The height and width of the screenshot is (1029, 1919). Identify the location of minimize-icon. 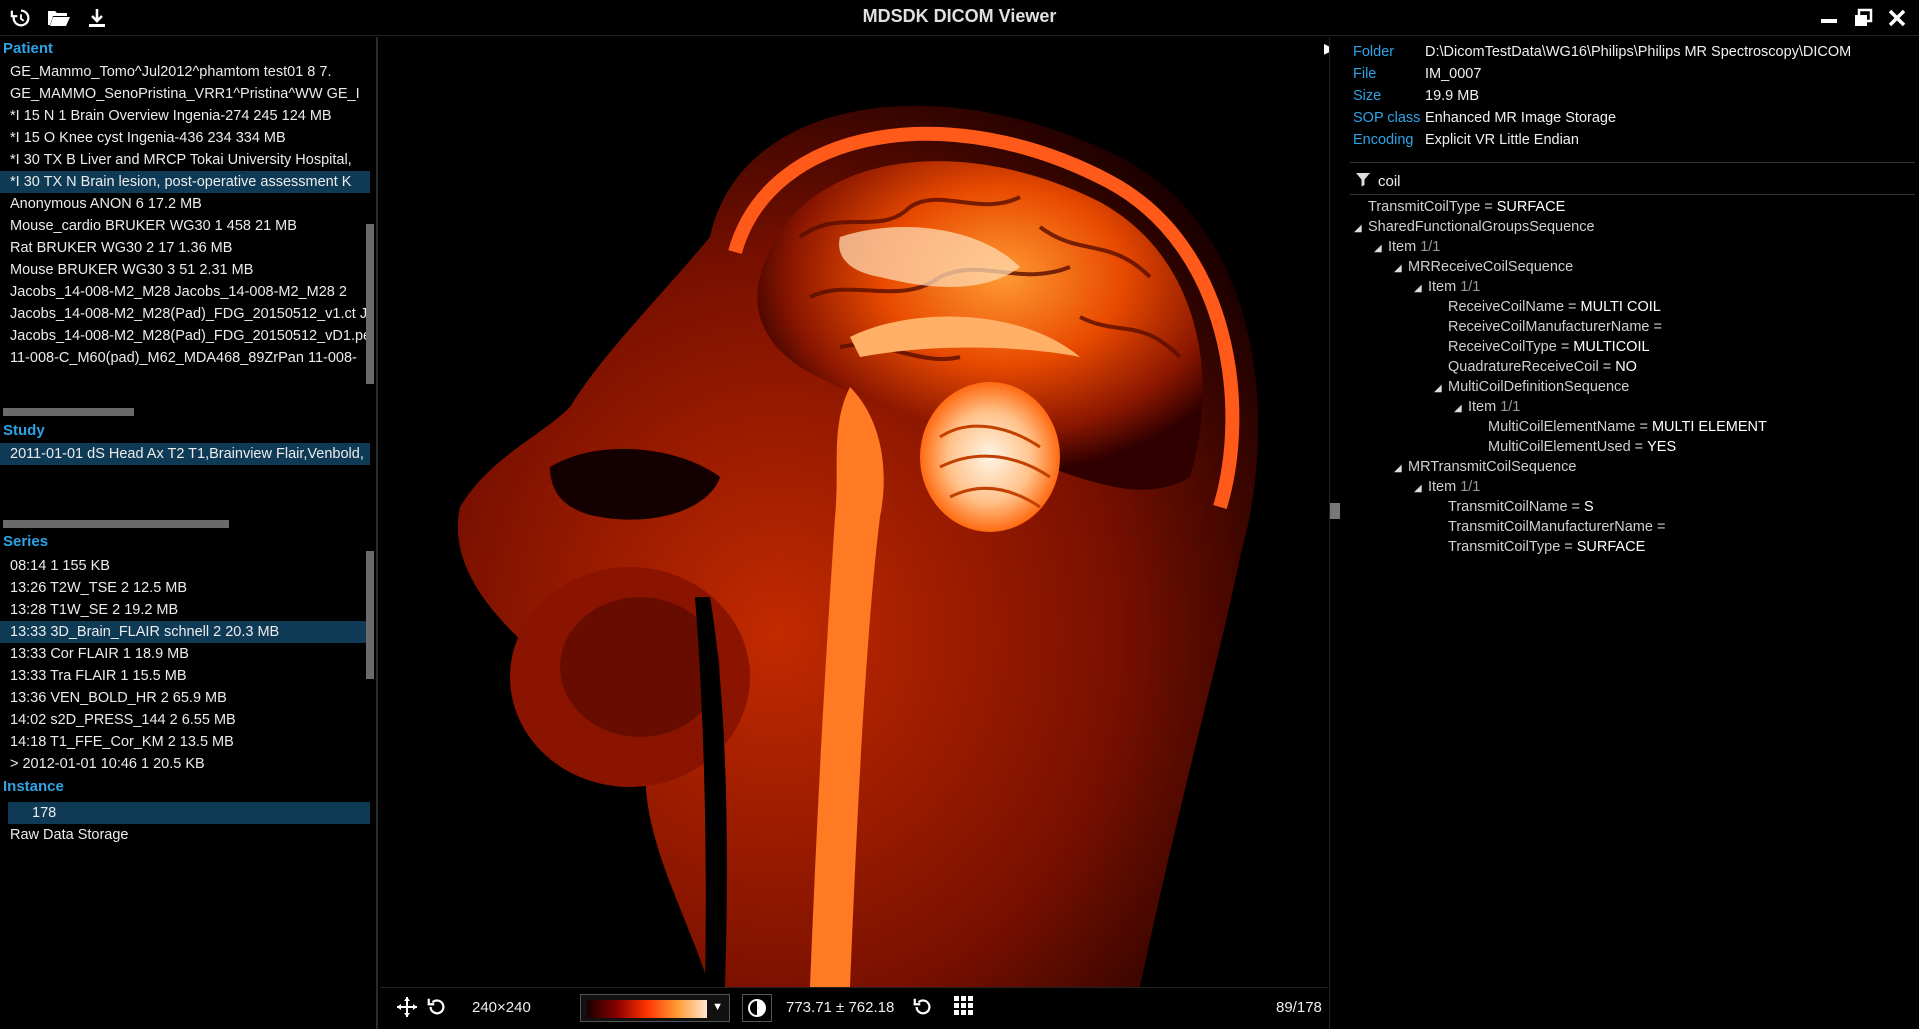
(1829, 18).